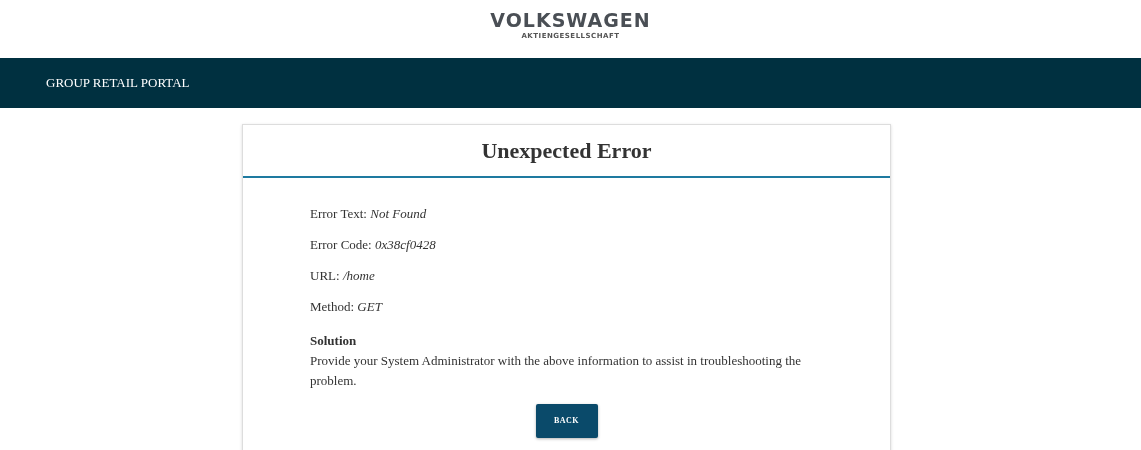 The image size is (1141, 450). I want to click on error-detail: Method: GET, so click(346, 306).